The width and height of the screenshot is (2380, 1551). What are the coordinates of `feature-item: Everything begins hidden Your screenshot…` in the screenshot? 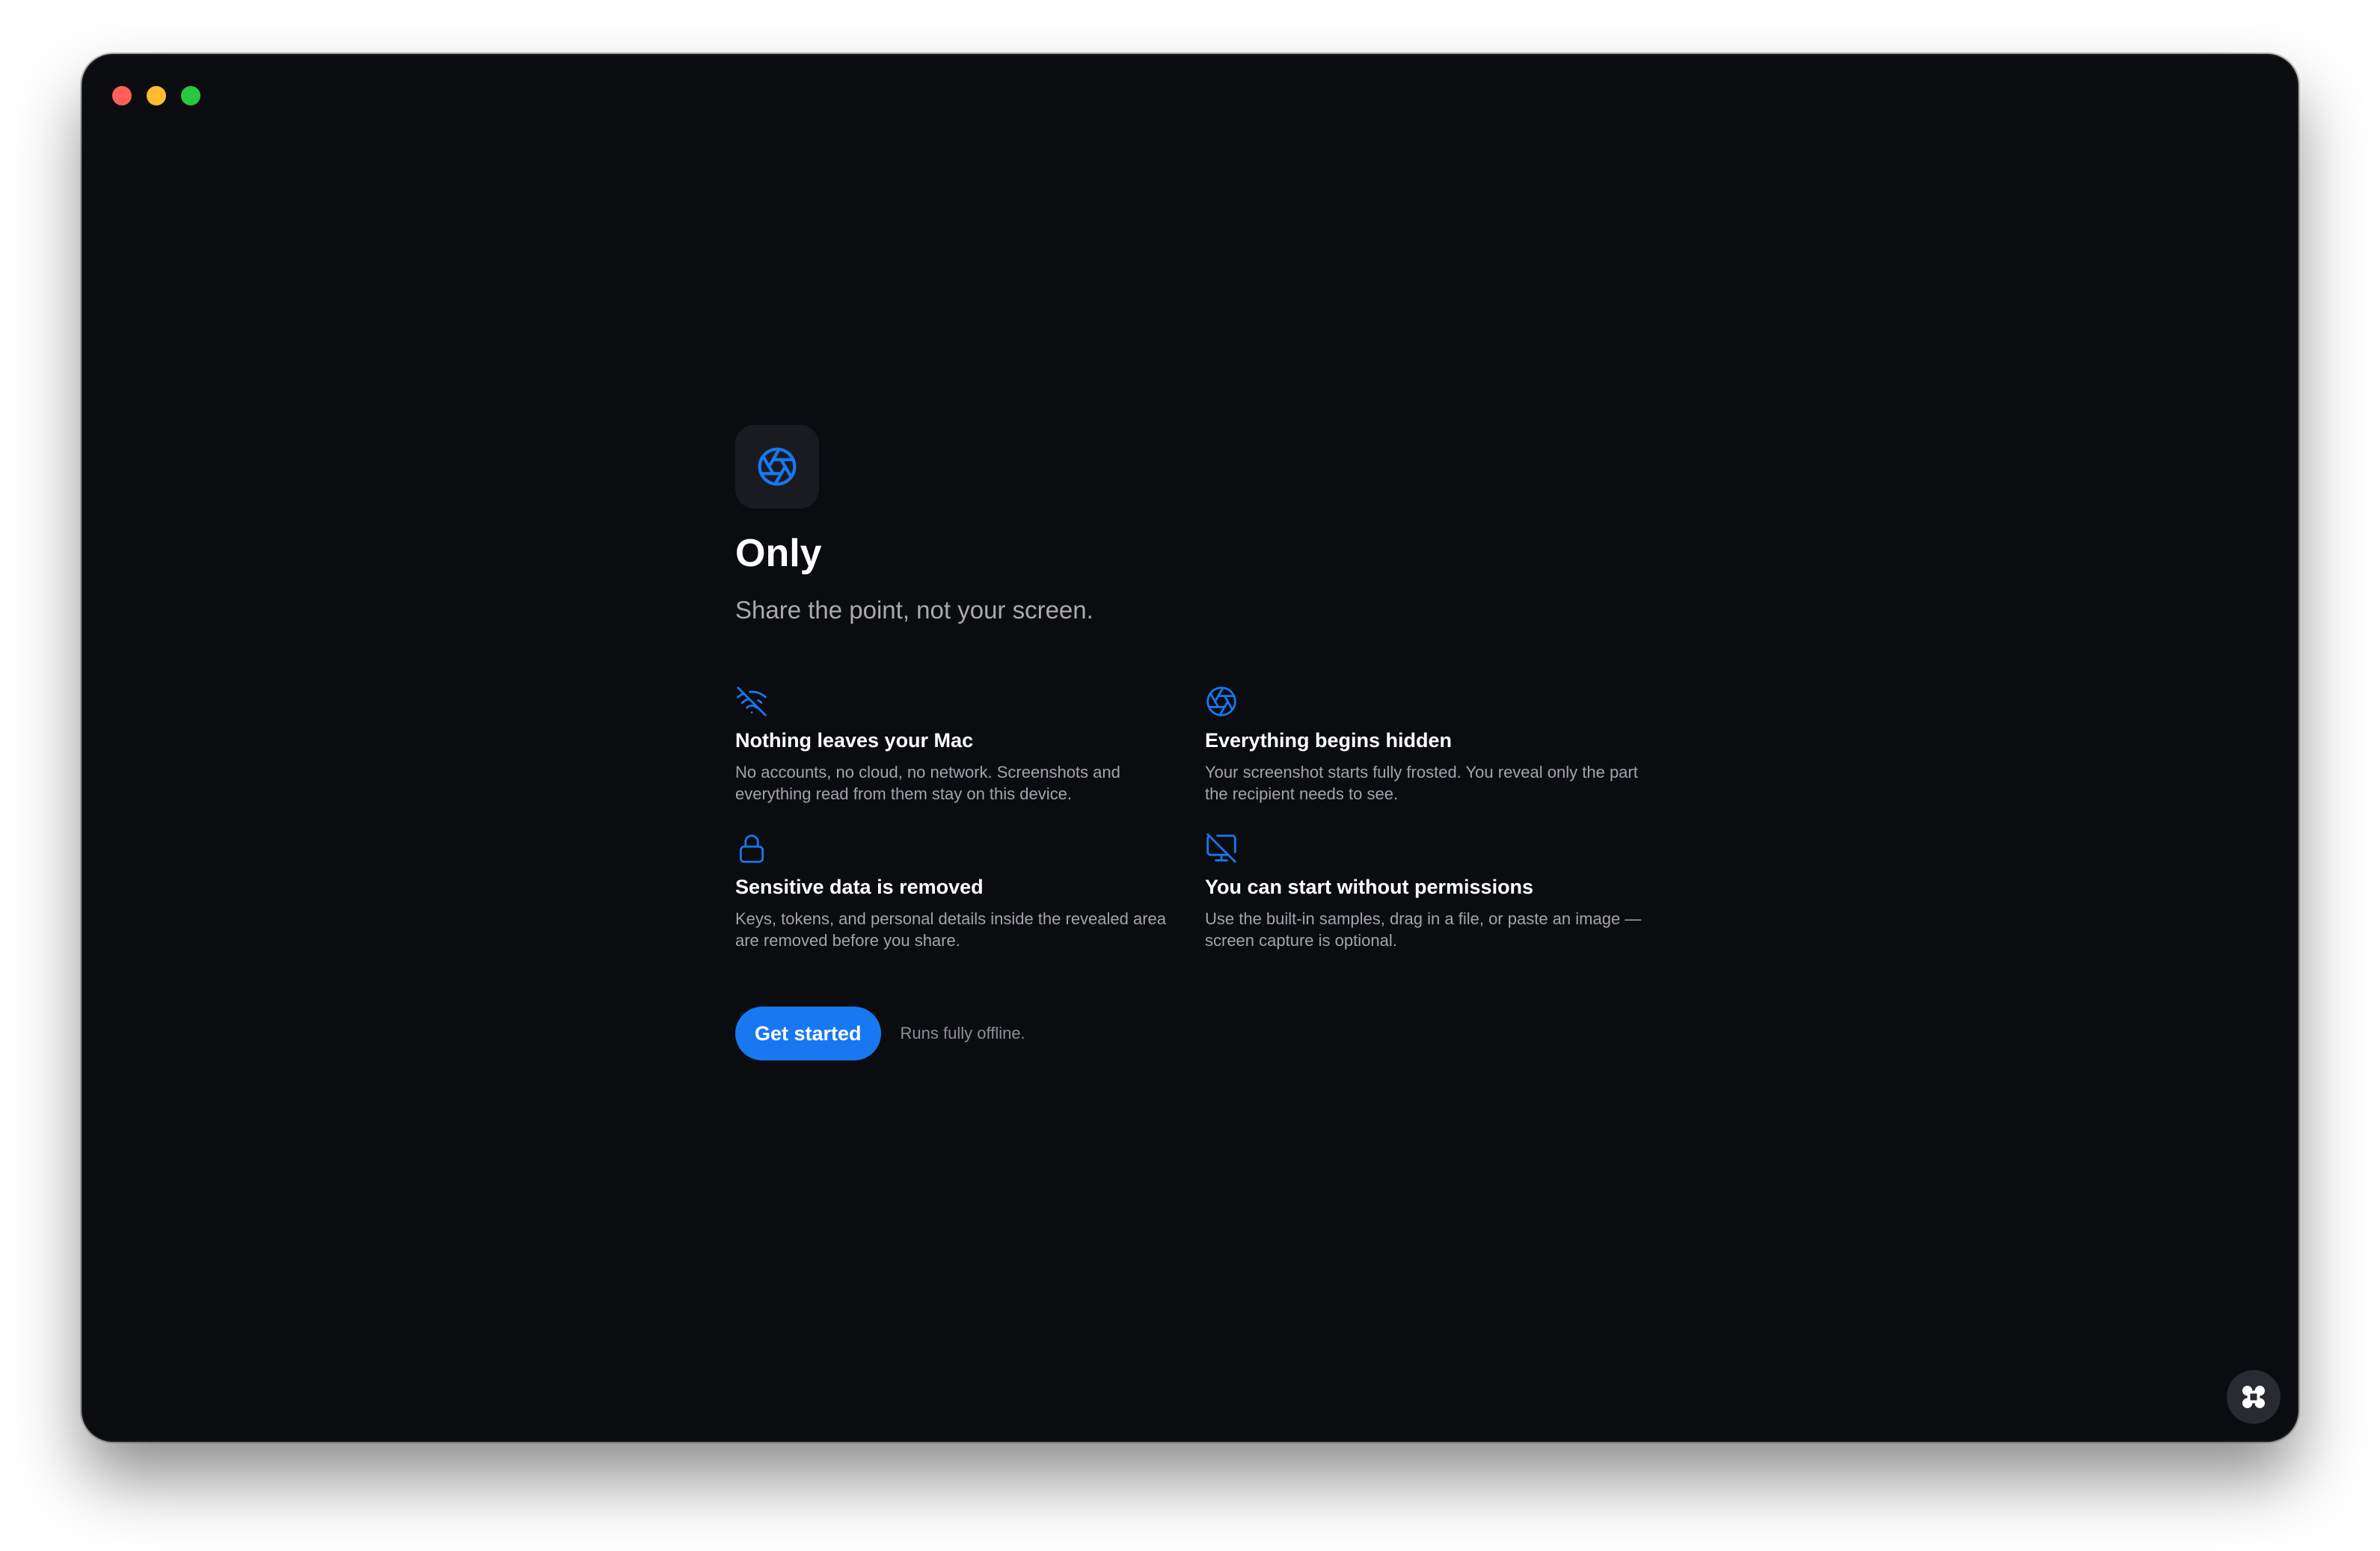 It's located at (1440, 745).